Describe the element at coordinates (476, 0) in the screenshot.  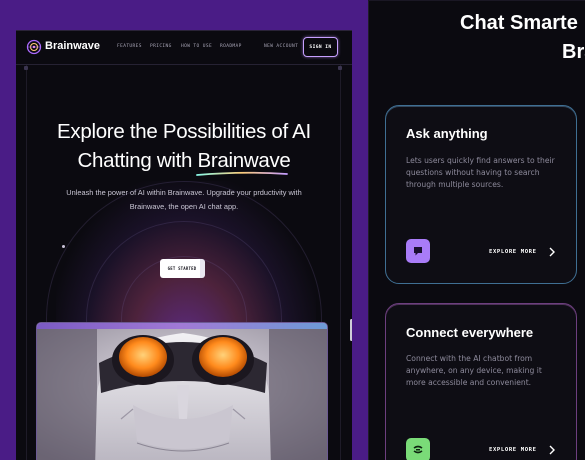
I see `right-top-line` at that location.